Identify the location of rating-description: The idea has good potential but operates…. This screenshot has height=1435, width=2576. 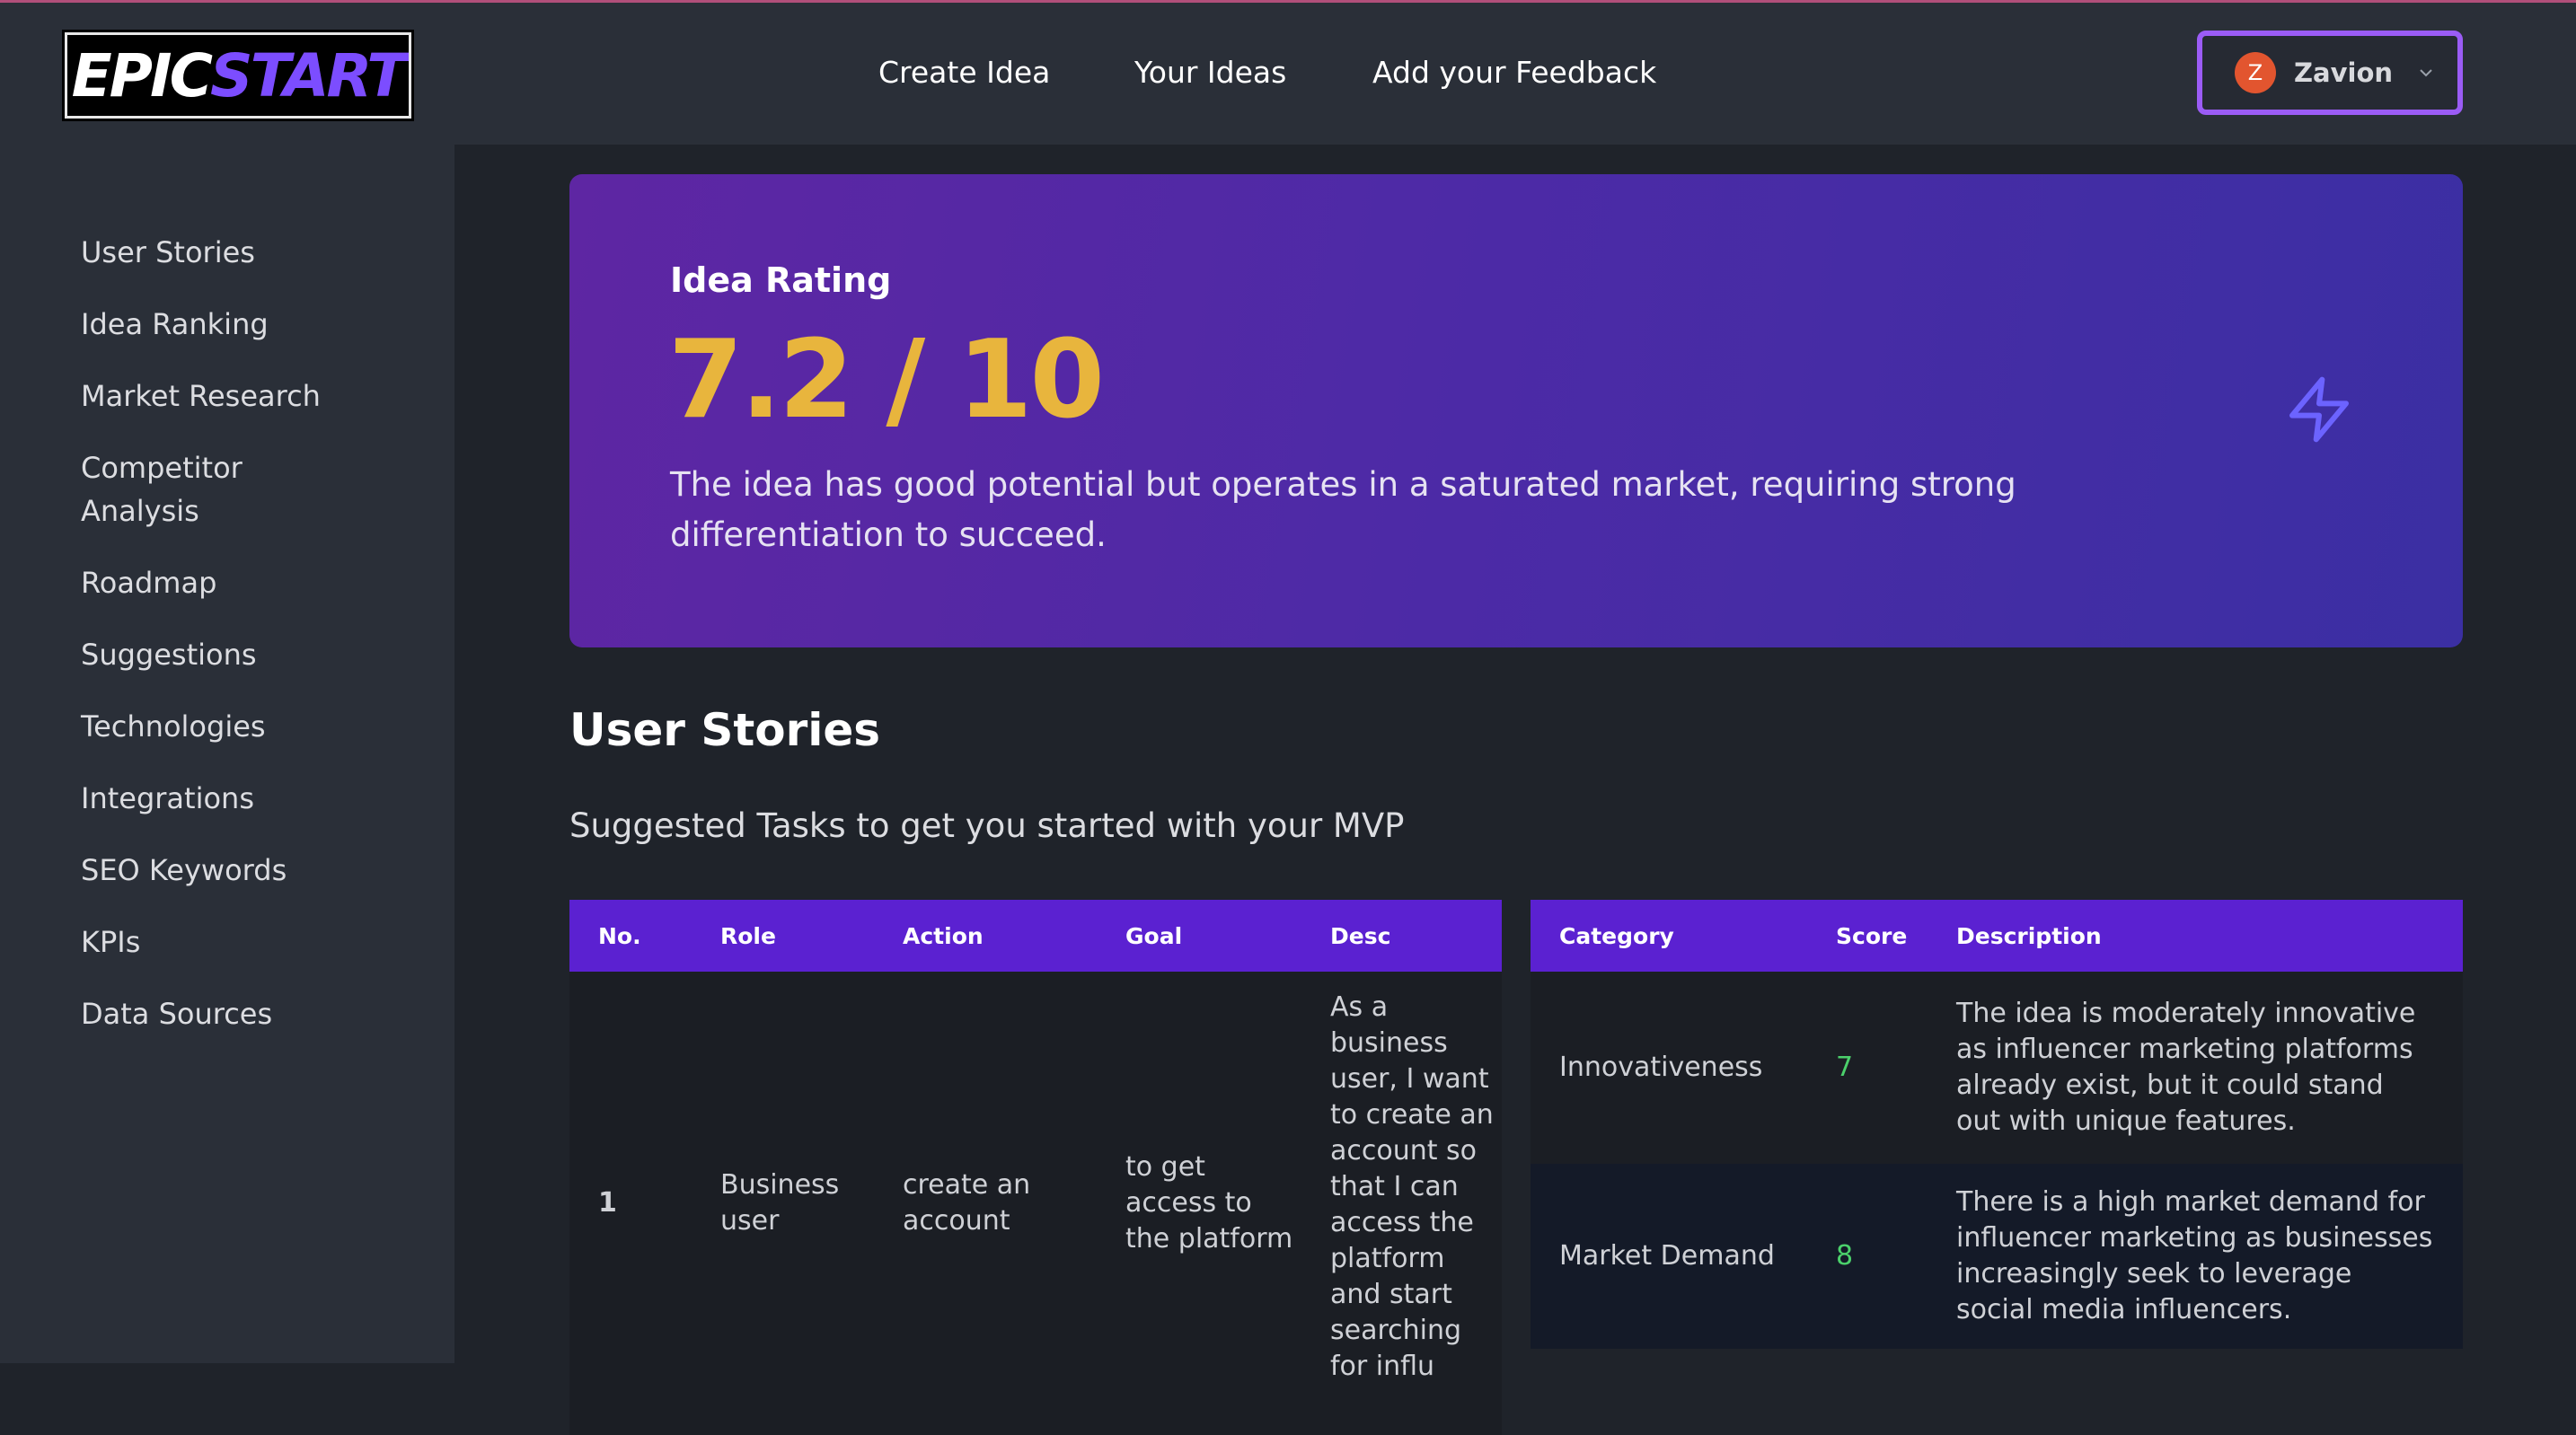
(1343, 509).